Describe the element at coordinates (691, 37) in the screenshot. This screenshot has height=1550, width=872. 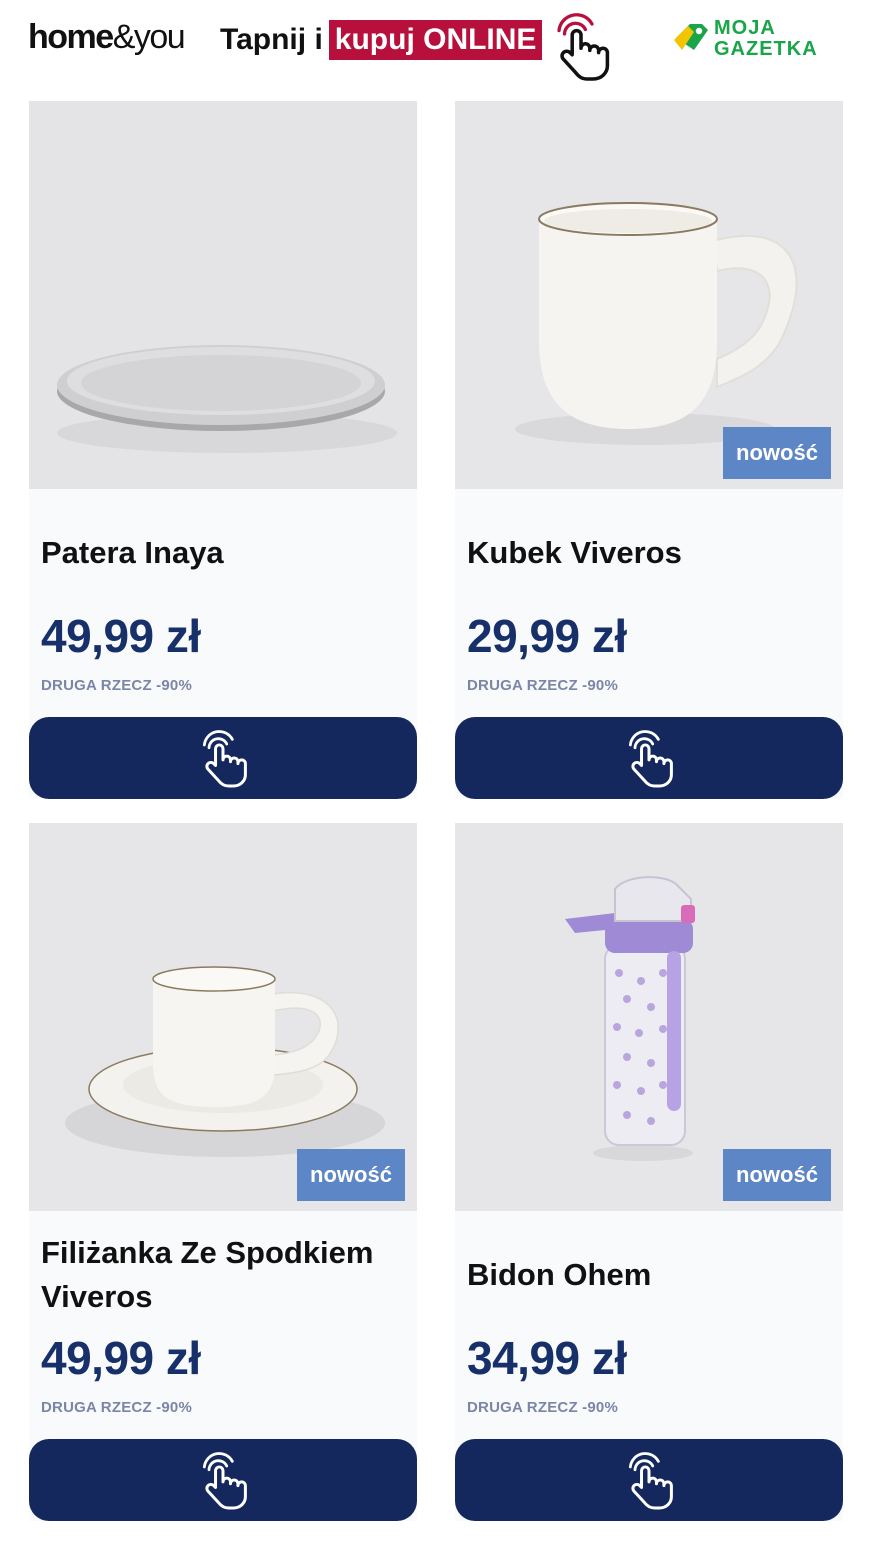
I see `price-tag-icon` at that location.